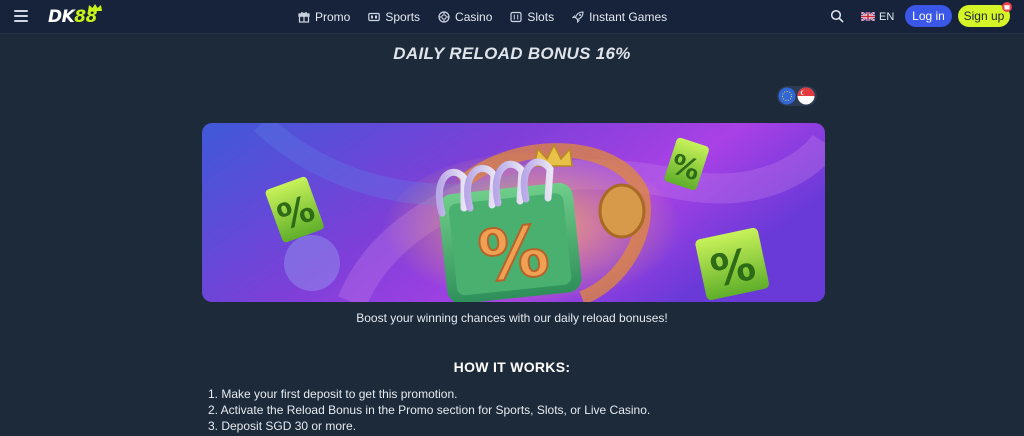  Describe the element at coordinates (984, 16) in the screenshot. I see `signup-button-label: Sign up` at that location.